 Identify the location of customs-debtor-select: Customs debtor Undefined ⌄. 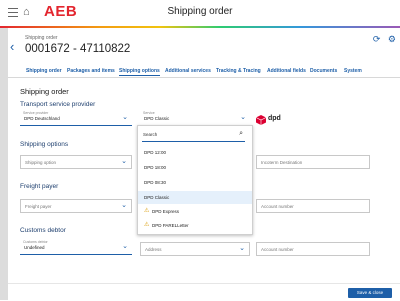
(76, 247).